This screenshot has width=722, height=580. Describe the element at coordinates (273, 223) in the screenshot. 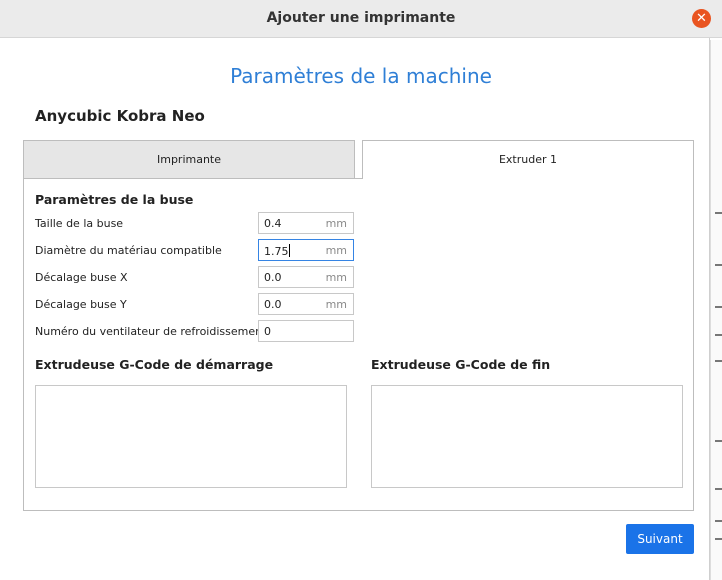

I see `nozzle-size-value: 0.4` at that location.